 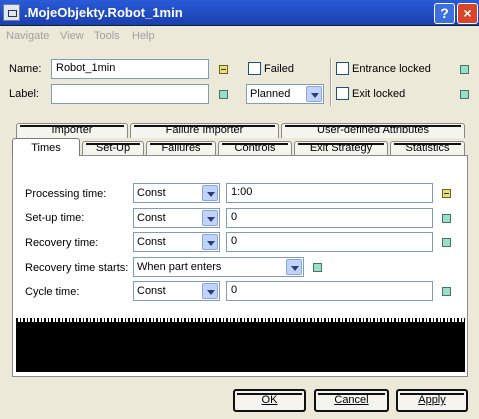 I want to click on header-divider, so click(x=331, y=82).